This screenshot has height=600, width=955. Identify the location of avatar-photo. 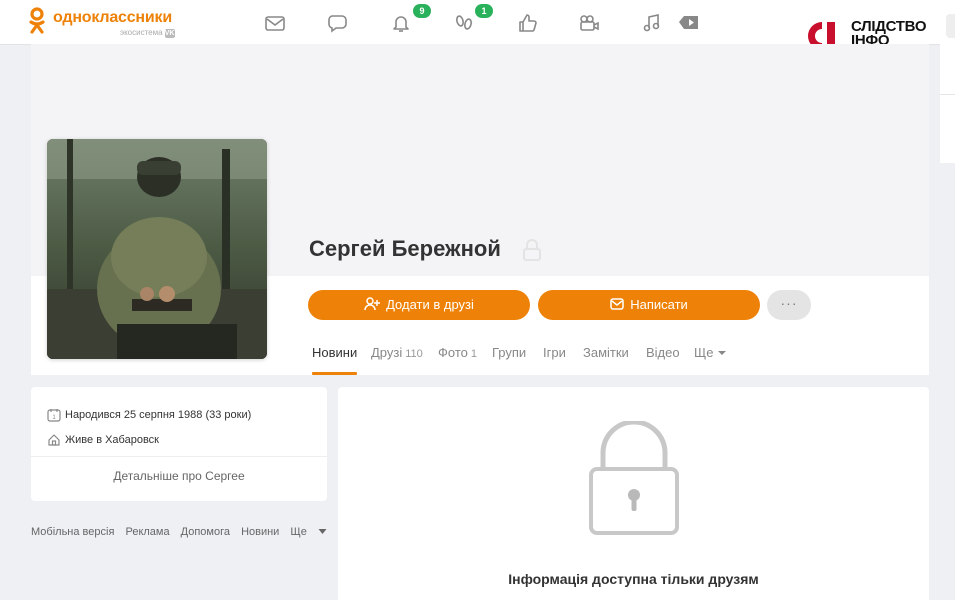
(157, 249).